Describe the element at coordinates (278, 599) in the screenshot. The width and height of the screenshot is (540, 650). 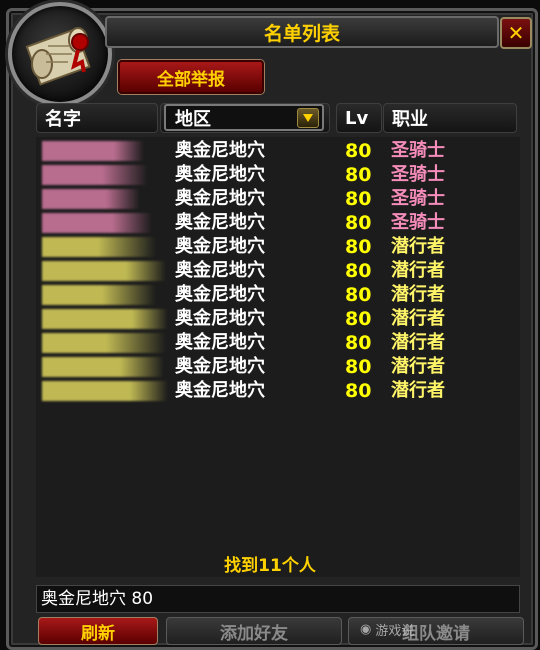
I see `who-search-input: 奥金尼地穴 80` at that location.